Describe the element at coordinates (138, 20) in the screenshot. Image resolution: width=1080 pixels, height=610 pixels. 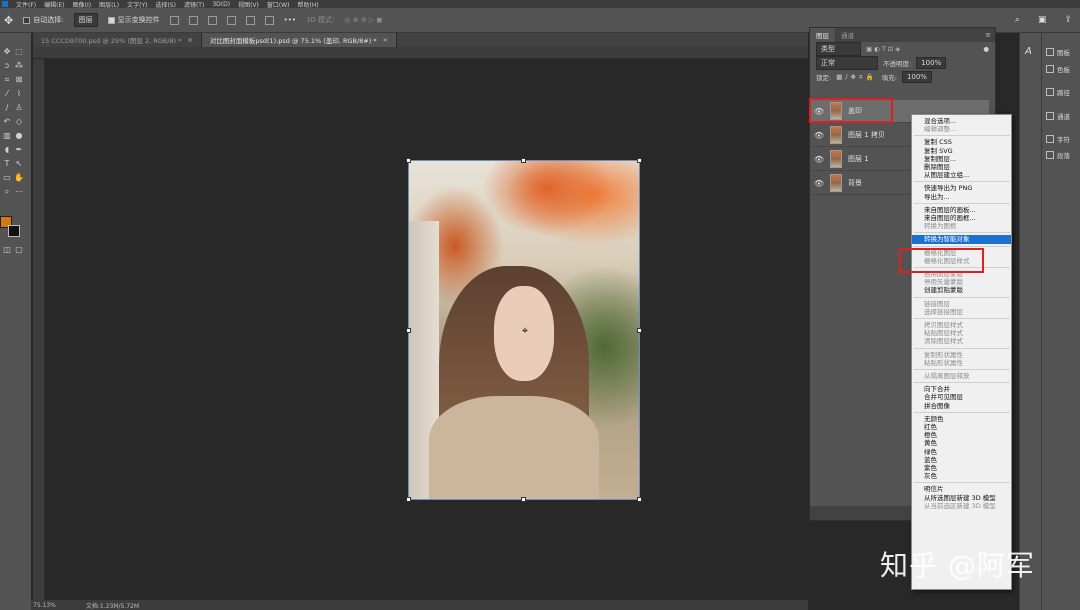
I see `show-transform-label: 显示变换控件` at that location.